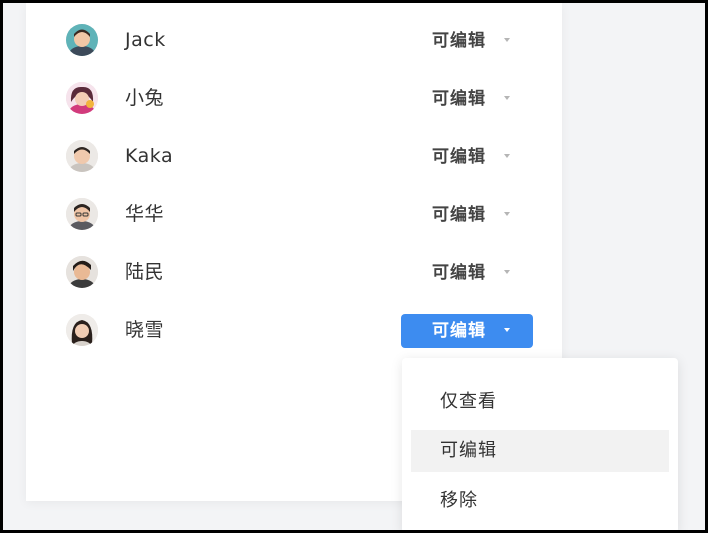 The height and width of the screenshot is (533, 708). I want to click on member-row: 华华 可编辑, so click(294, 214).